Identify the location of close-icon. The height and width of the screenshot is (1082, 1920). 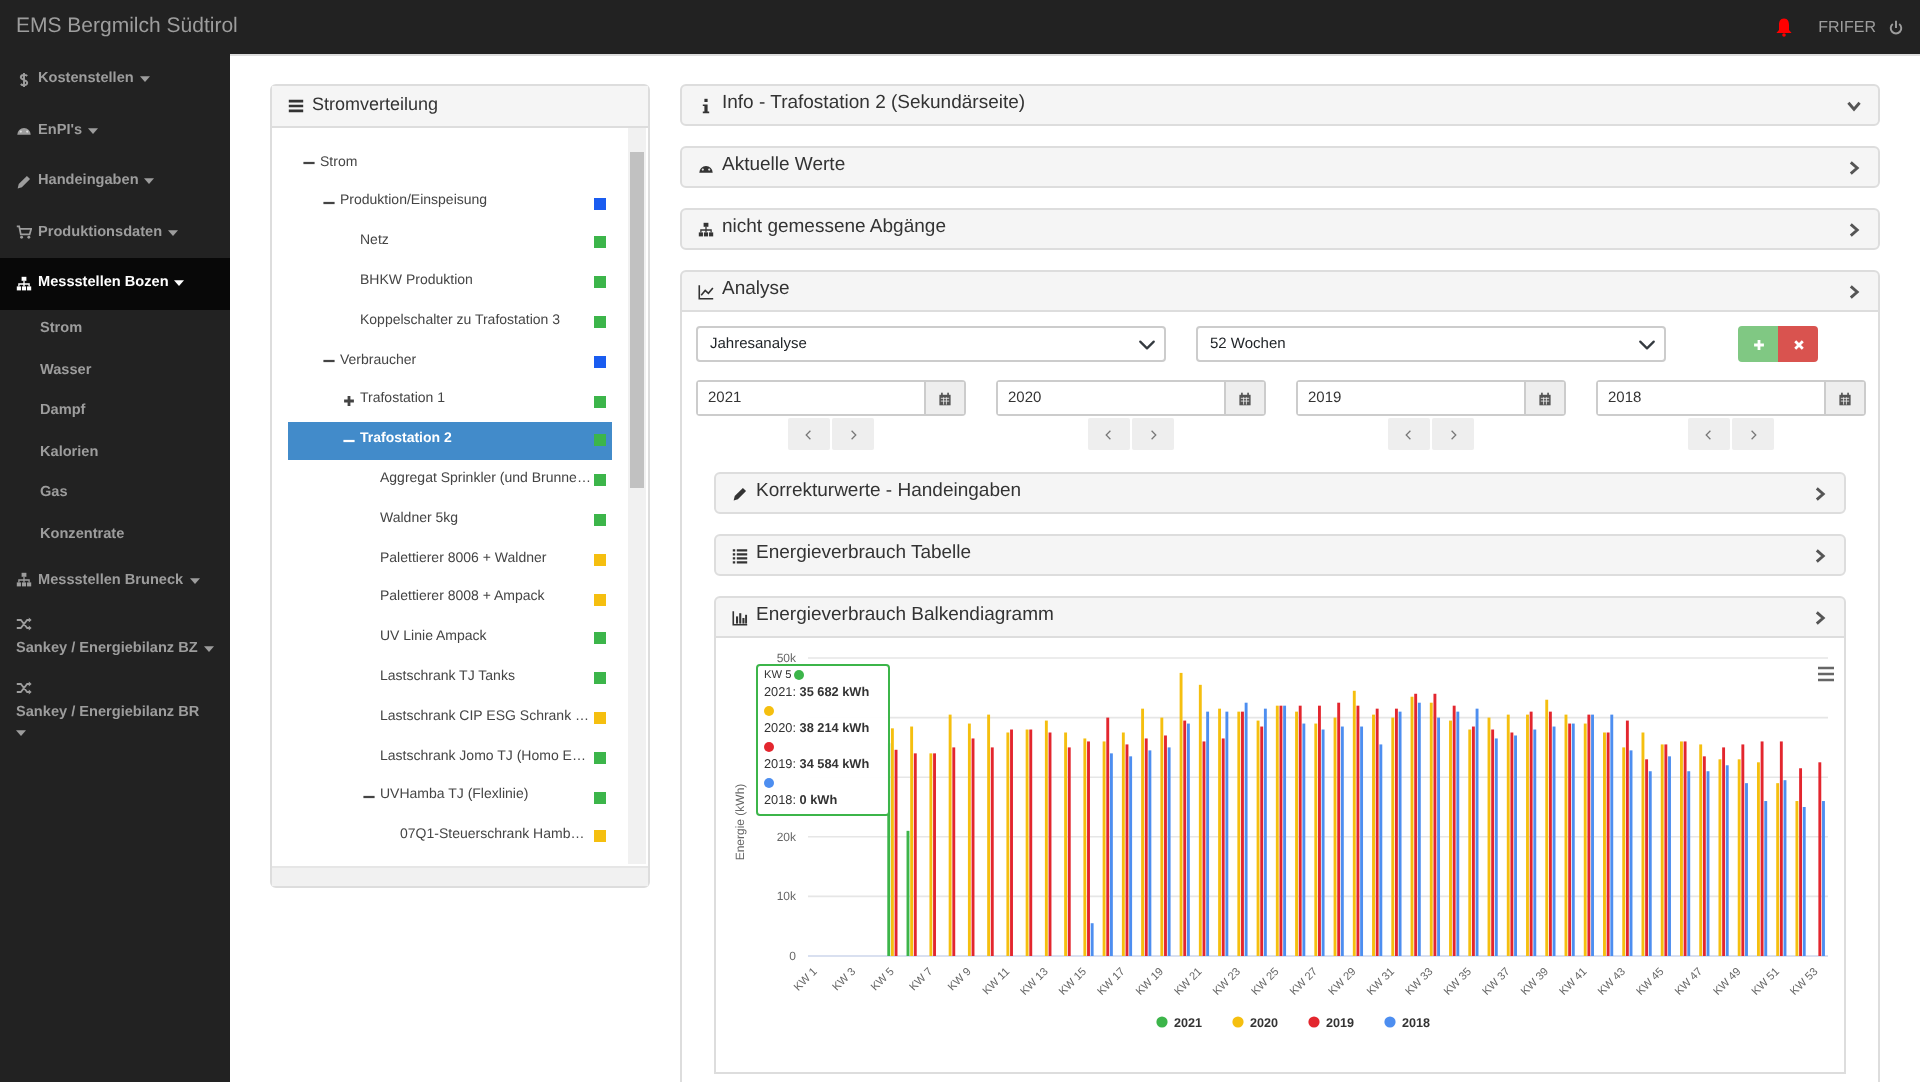
(1798, 344).